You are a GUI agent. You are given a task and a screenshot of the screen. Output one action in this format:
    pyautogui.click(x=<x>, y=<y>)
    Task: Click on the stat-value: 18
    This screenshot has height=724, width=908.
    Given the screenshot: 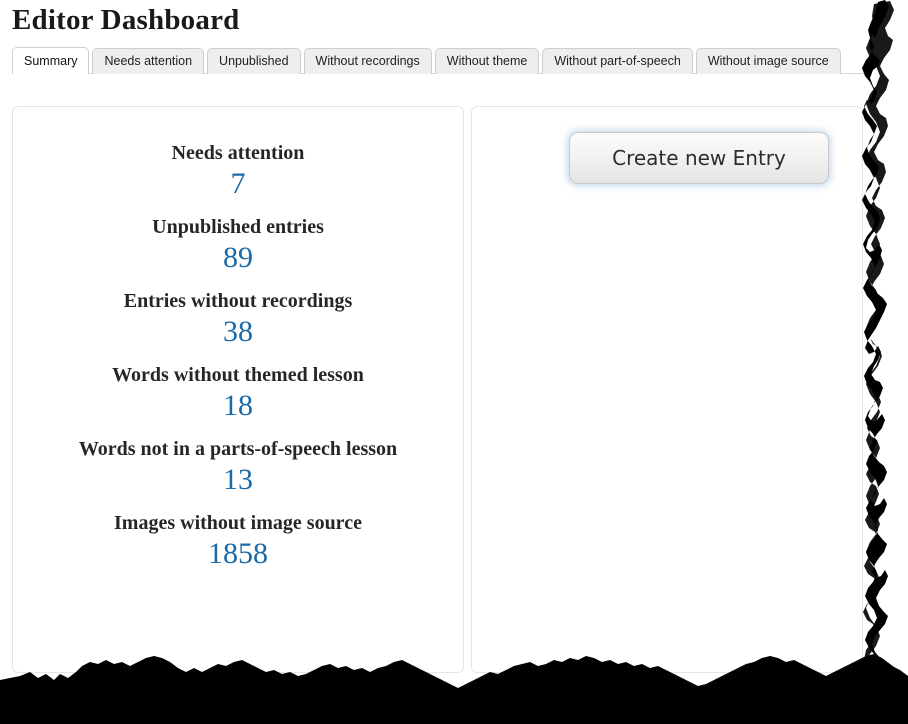 What is the action you would take?
    pyautogui.click(x=238, y=405)
    